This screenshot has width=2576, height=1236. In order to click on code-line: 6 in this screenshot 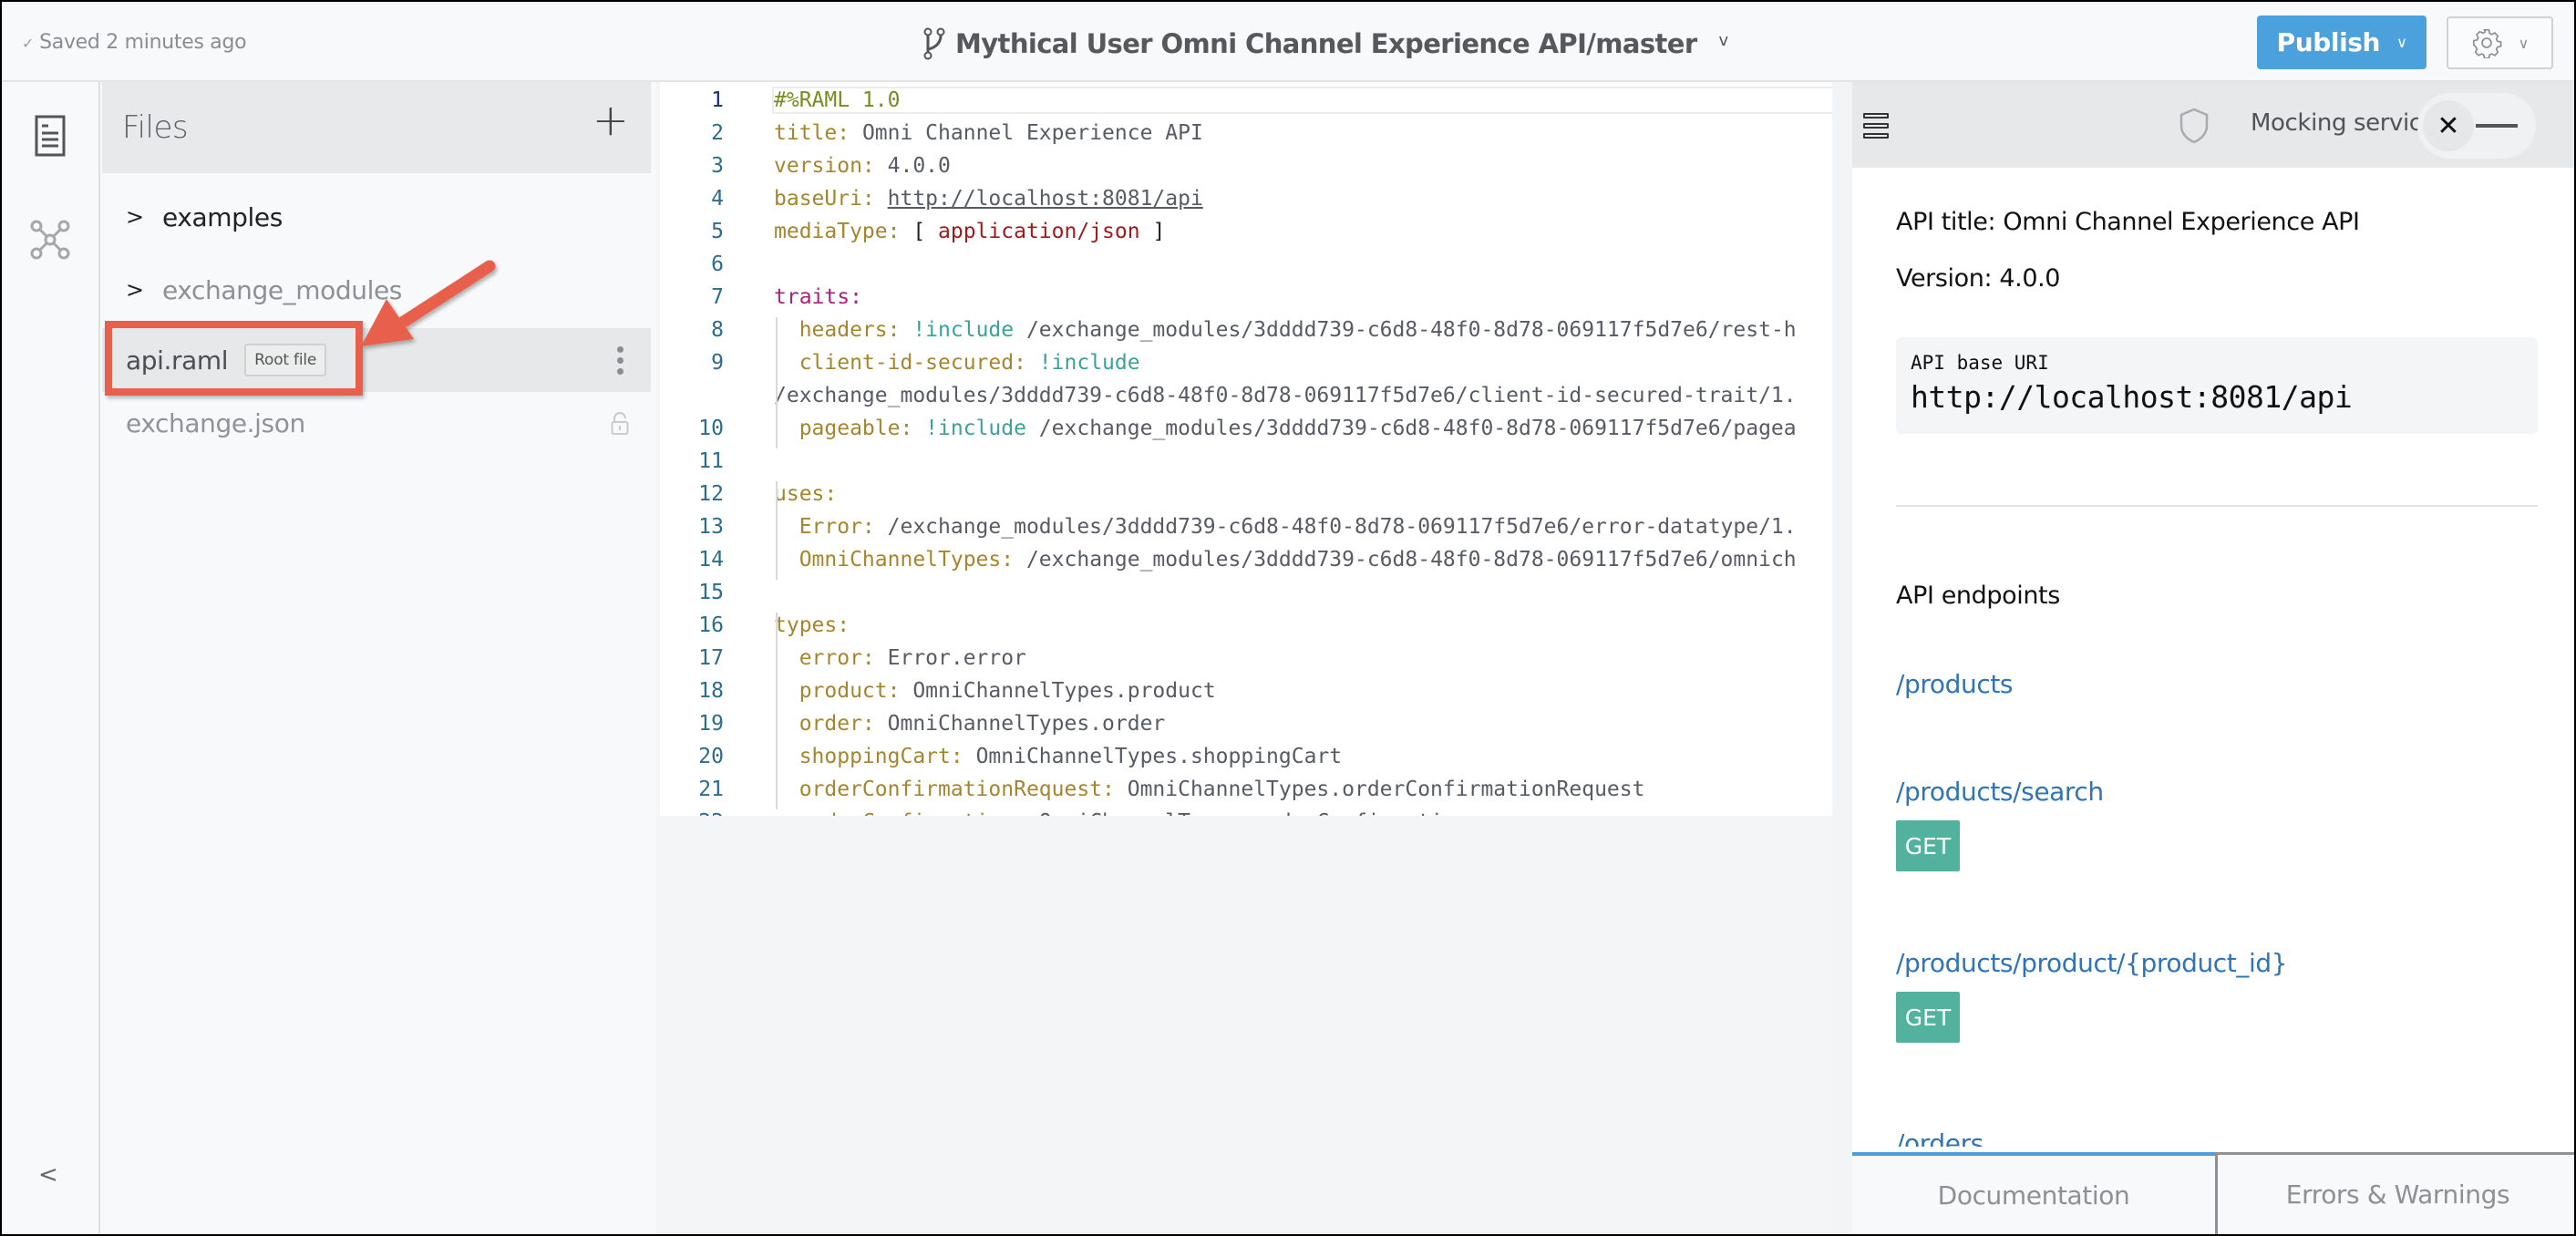, I will do `click(1246, 264)`.